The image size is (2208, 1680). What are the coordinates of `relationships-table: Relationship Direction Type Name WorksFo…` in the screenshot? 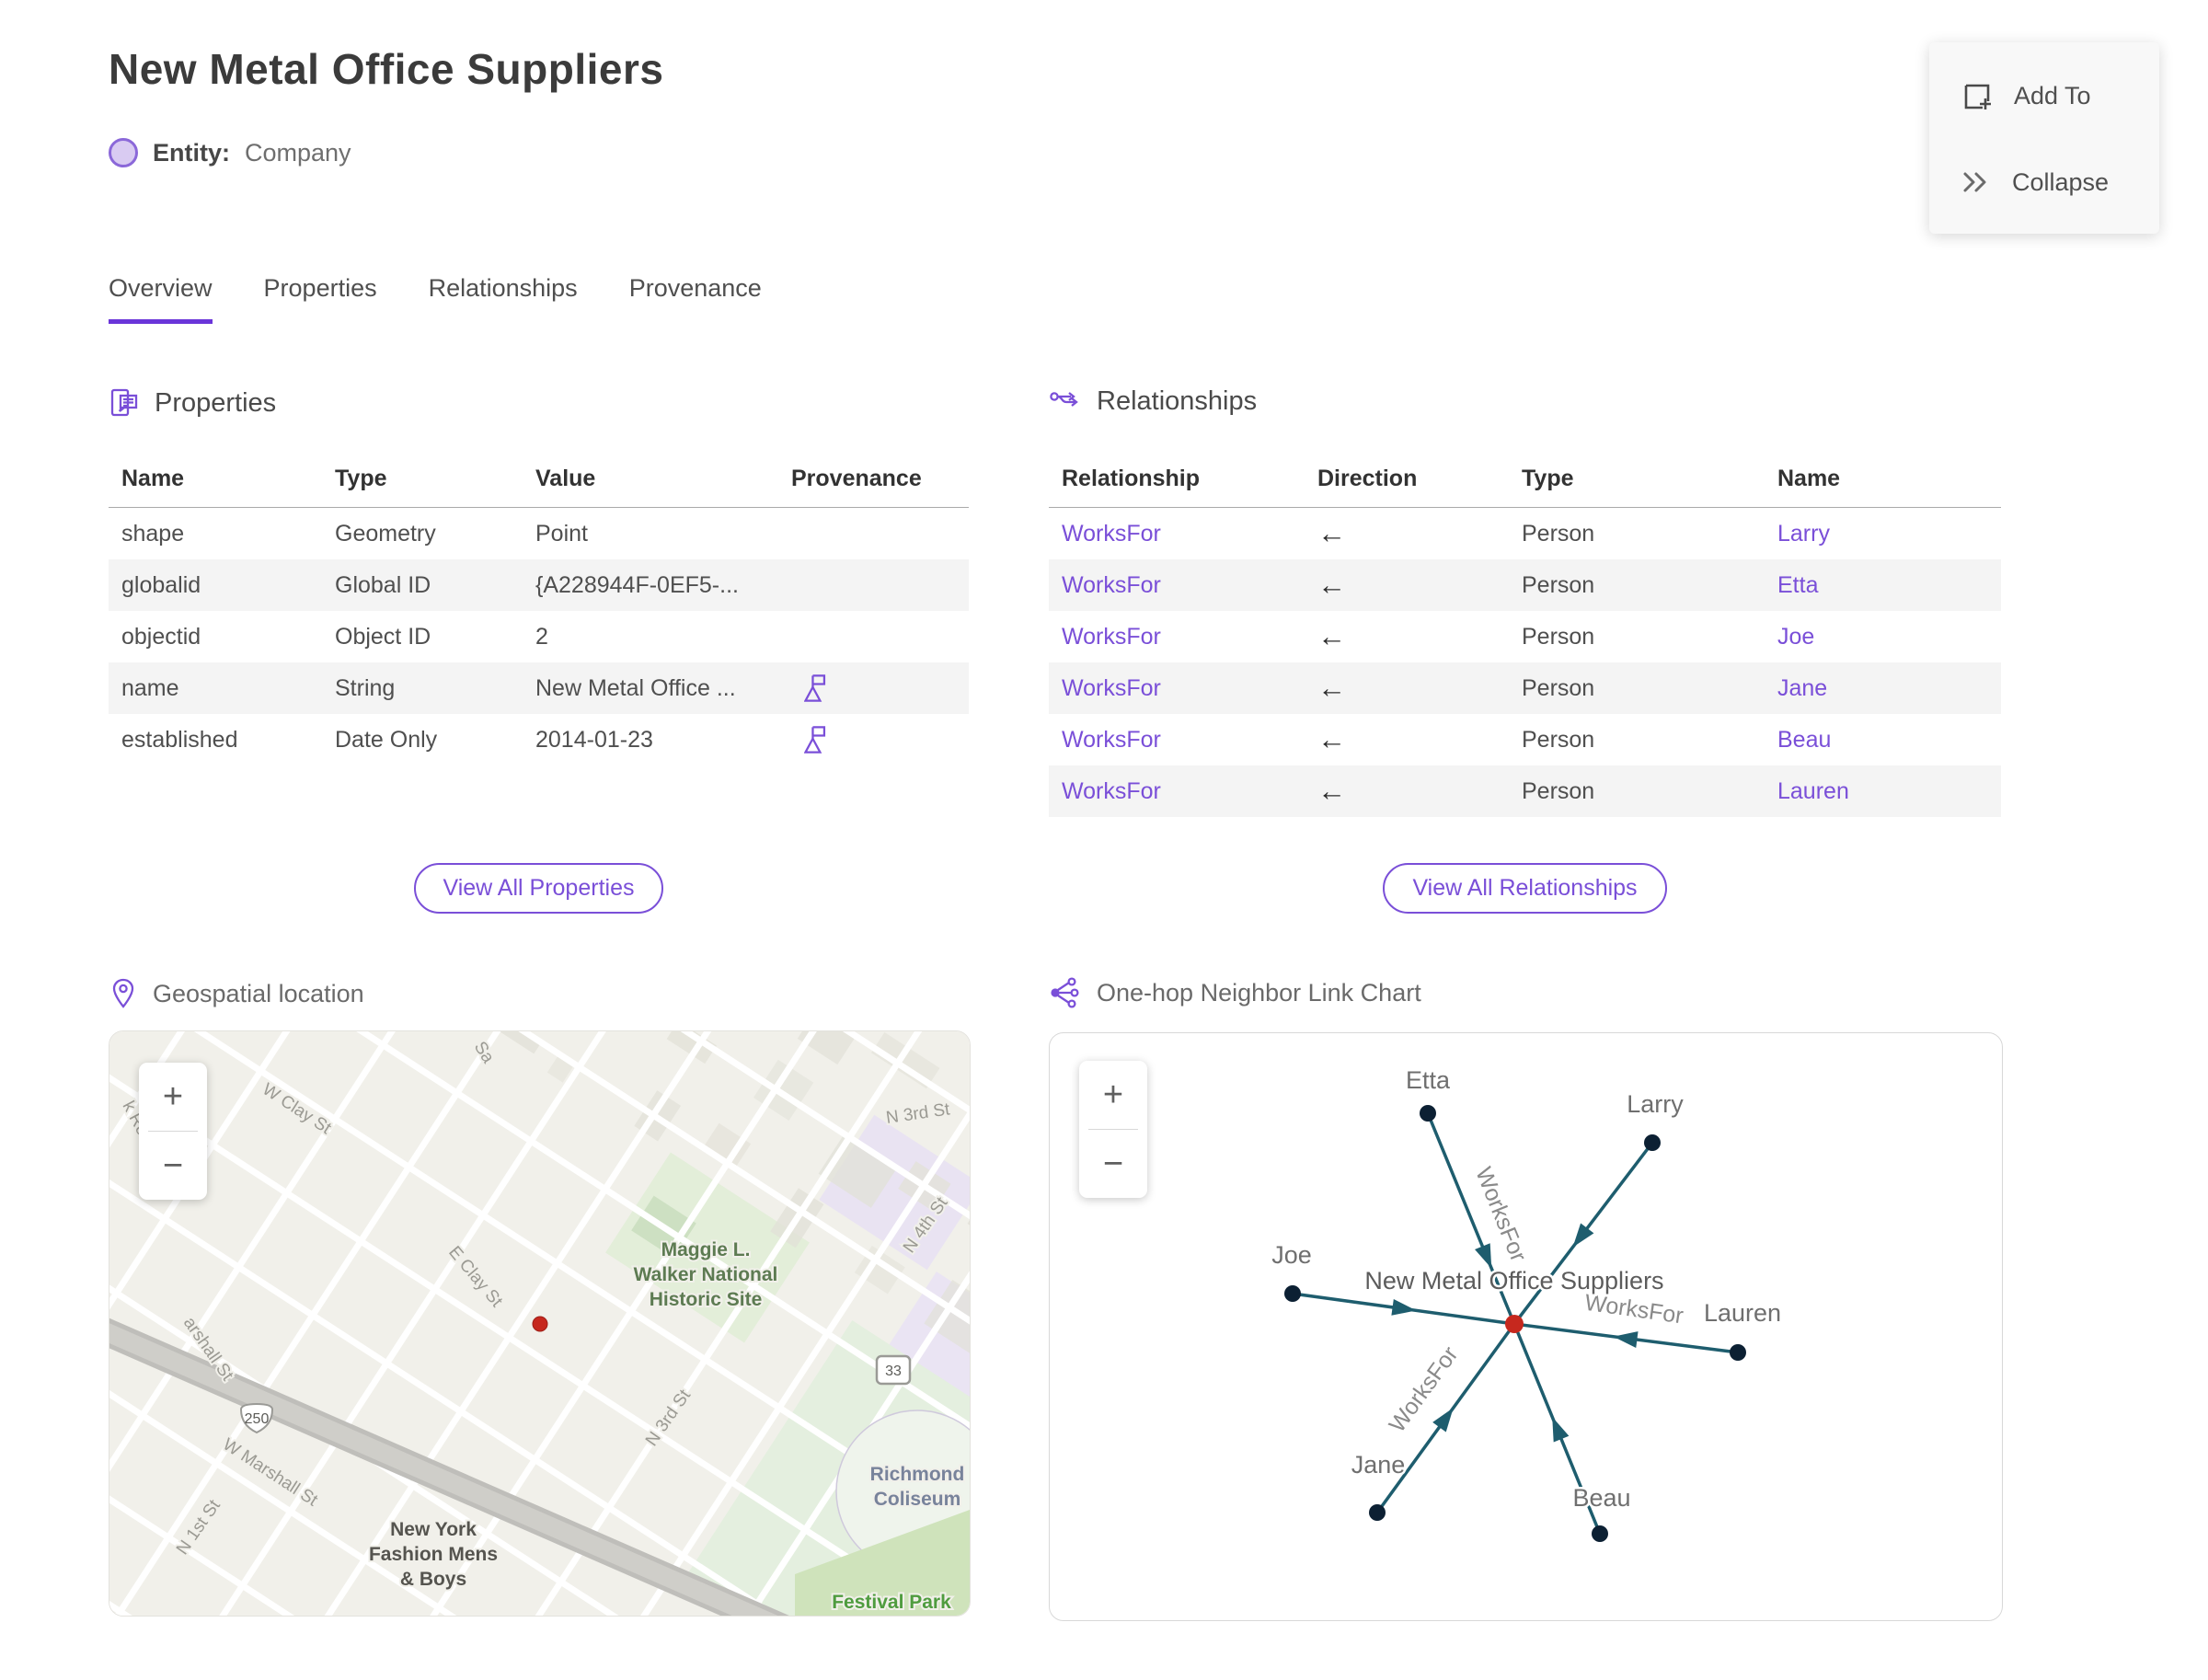 It's located at (1525, 635).